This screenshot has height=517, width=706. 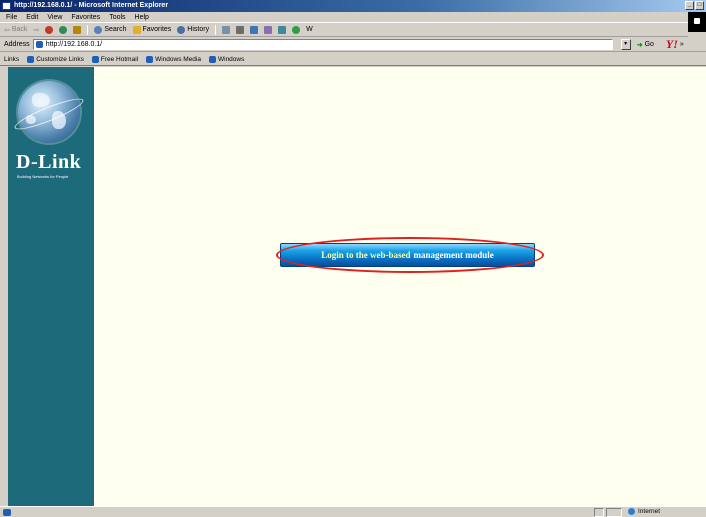 I want to click on research-icon, so click(x=282, y=29).